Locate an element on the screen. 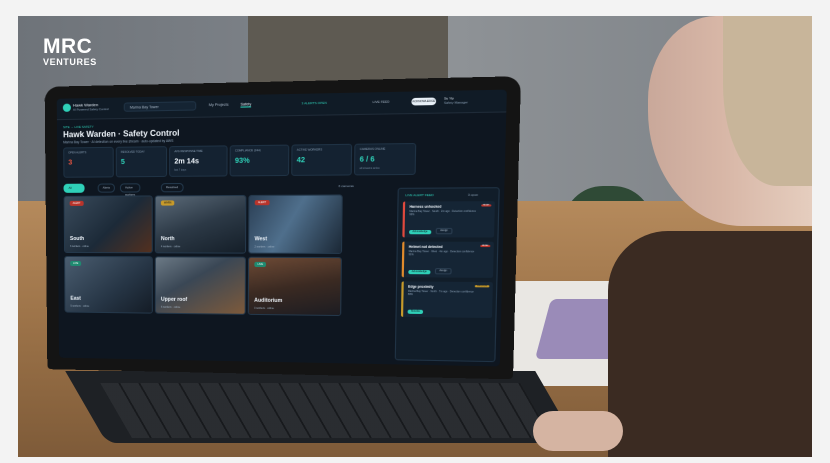 Image resolution: width=830 pixels, height=463 pixels. kpi-card: AVG RESPONSE TIME 2m 14s last 7 days is located at coordinates (198, 161).